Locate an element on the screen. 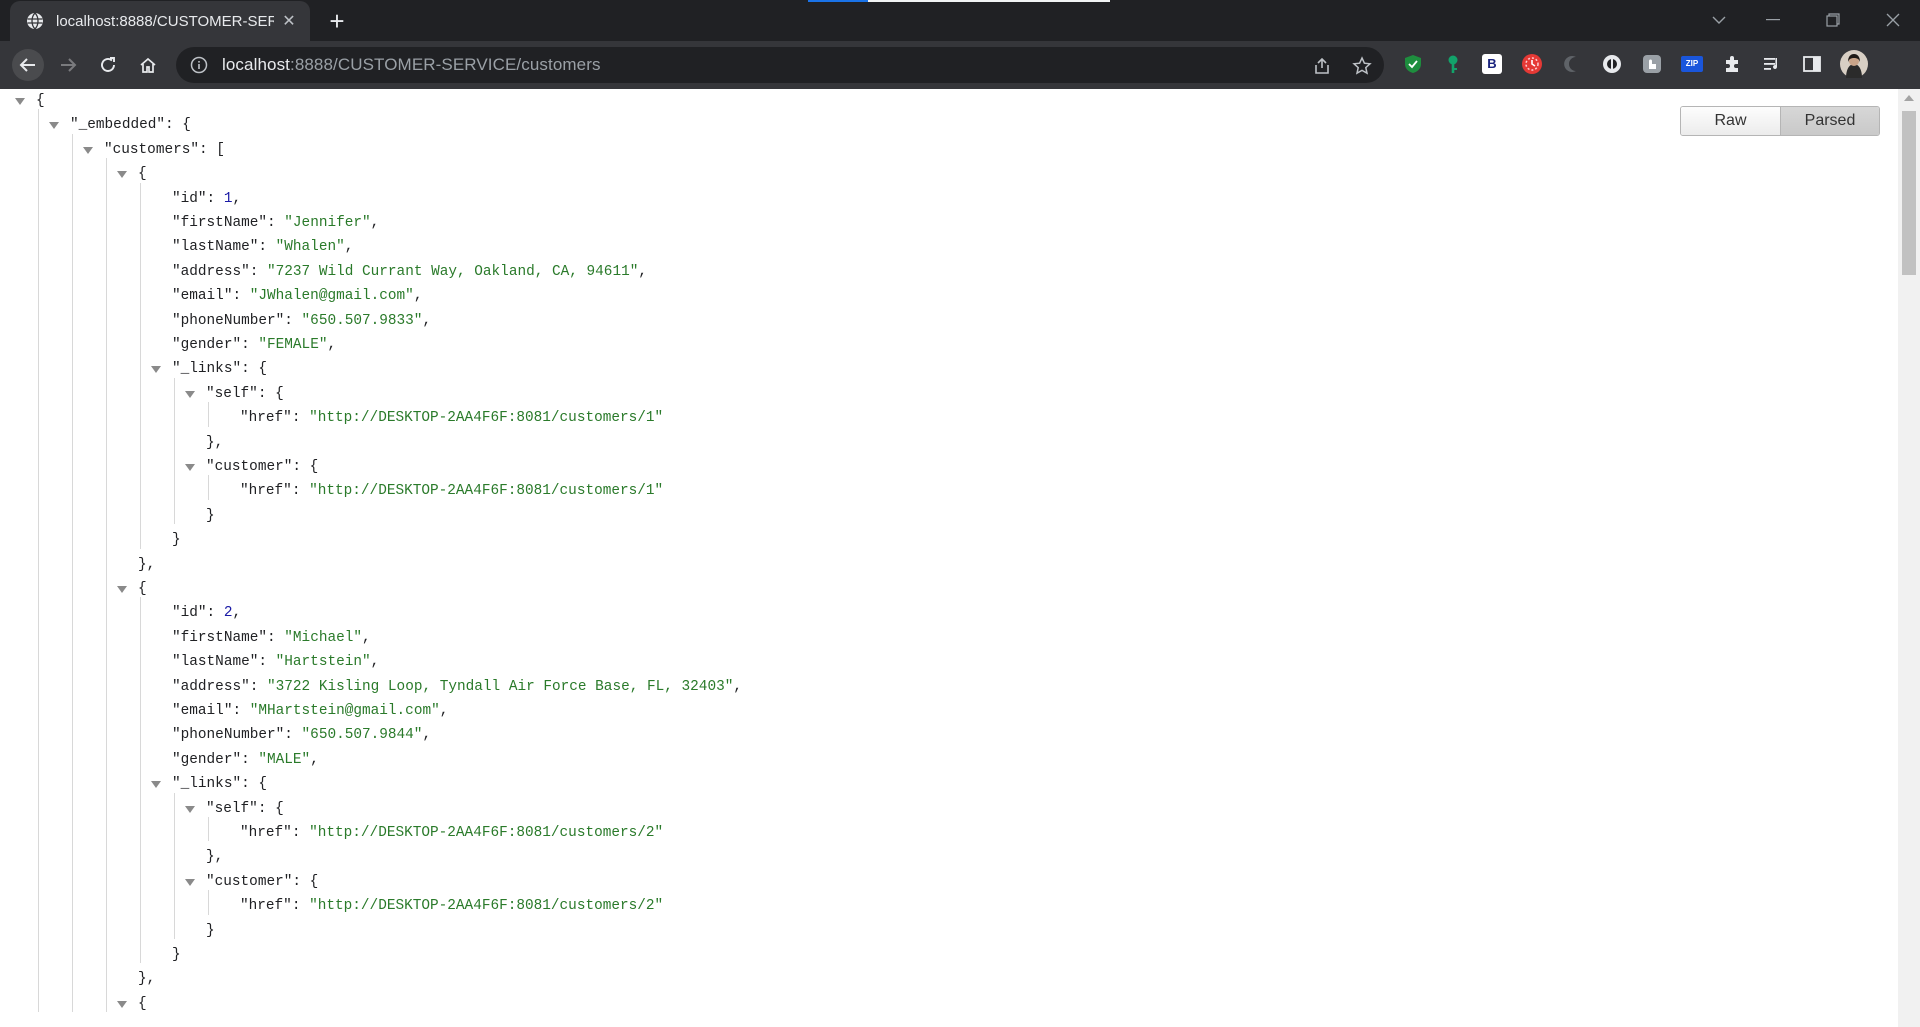 This screenshot has width=1920, height=1027. puzzle-icon is located at coordinates (1732, 64).